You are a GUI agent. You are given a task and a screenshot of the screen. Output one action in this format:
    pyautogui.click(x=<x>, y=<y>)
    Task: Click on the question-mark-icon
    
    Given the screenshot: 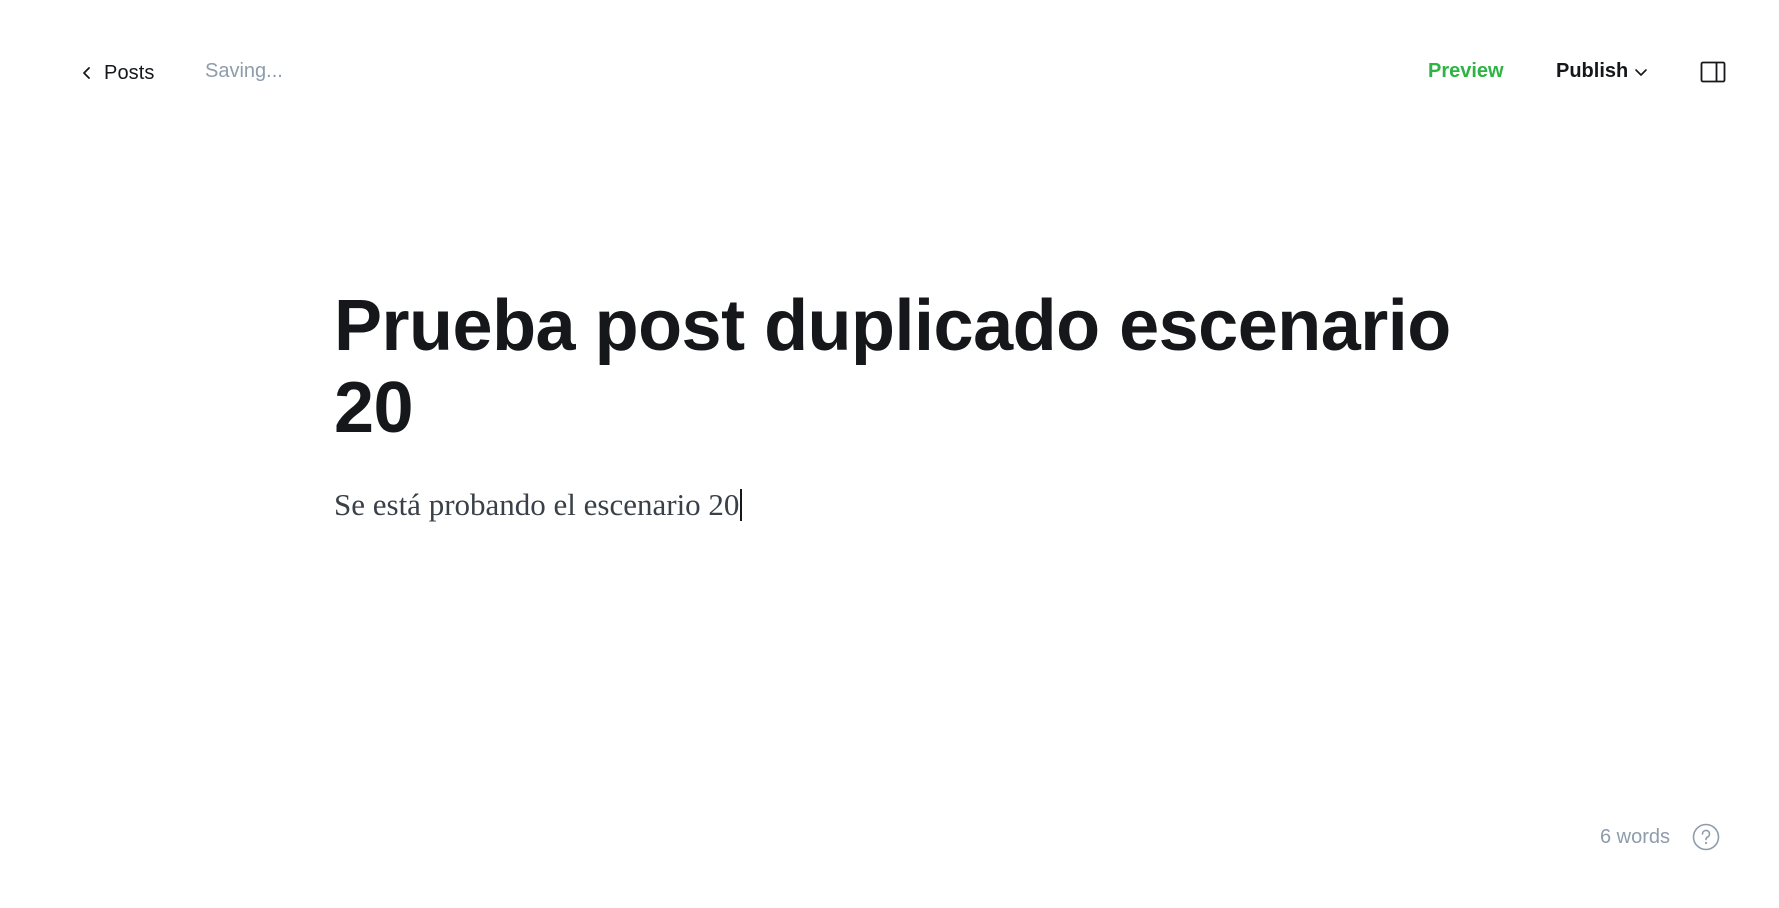 What is the action you would take?
    pyautogui.click(x=1706, y=837)
    